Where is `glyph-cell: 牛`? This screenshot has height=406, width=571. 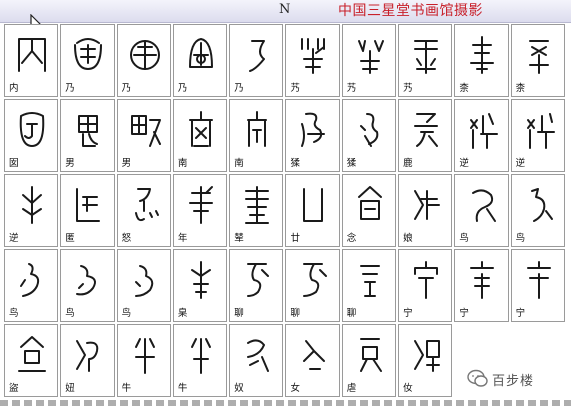
glyph-cell: 牛 is located at coordinates (200, 360).